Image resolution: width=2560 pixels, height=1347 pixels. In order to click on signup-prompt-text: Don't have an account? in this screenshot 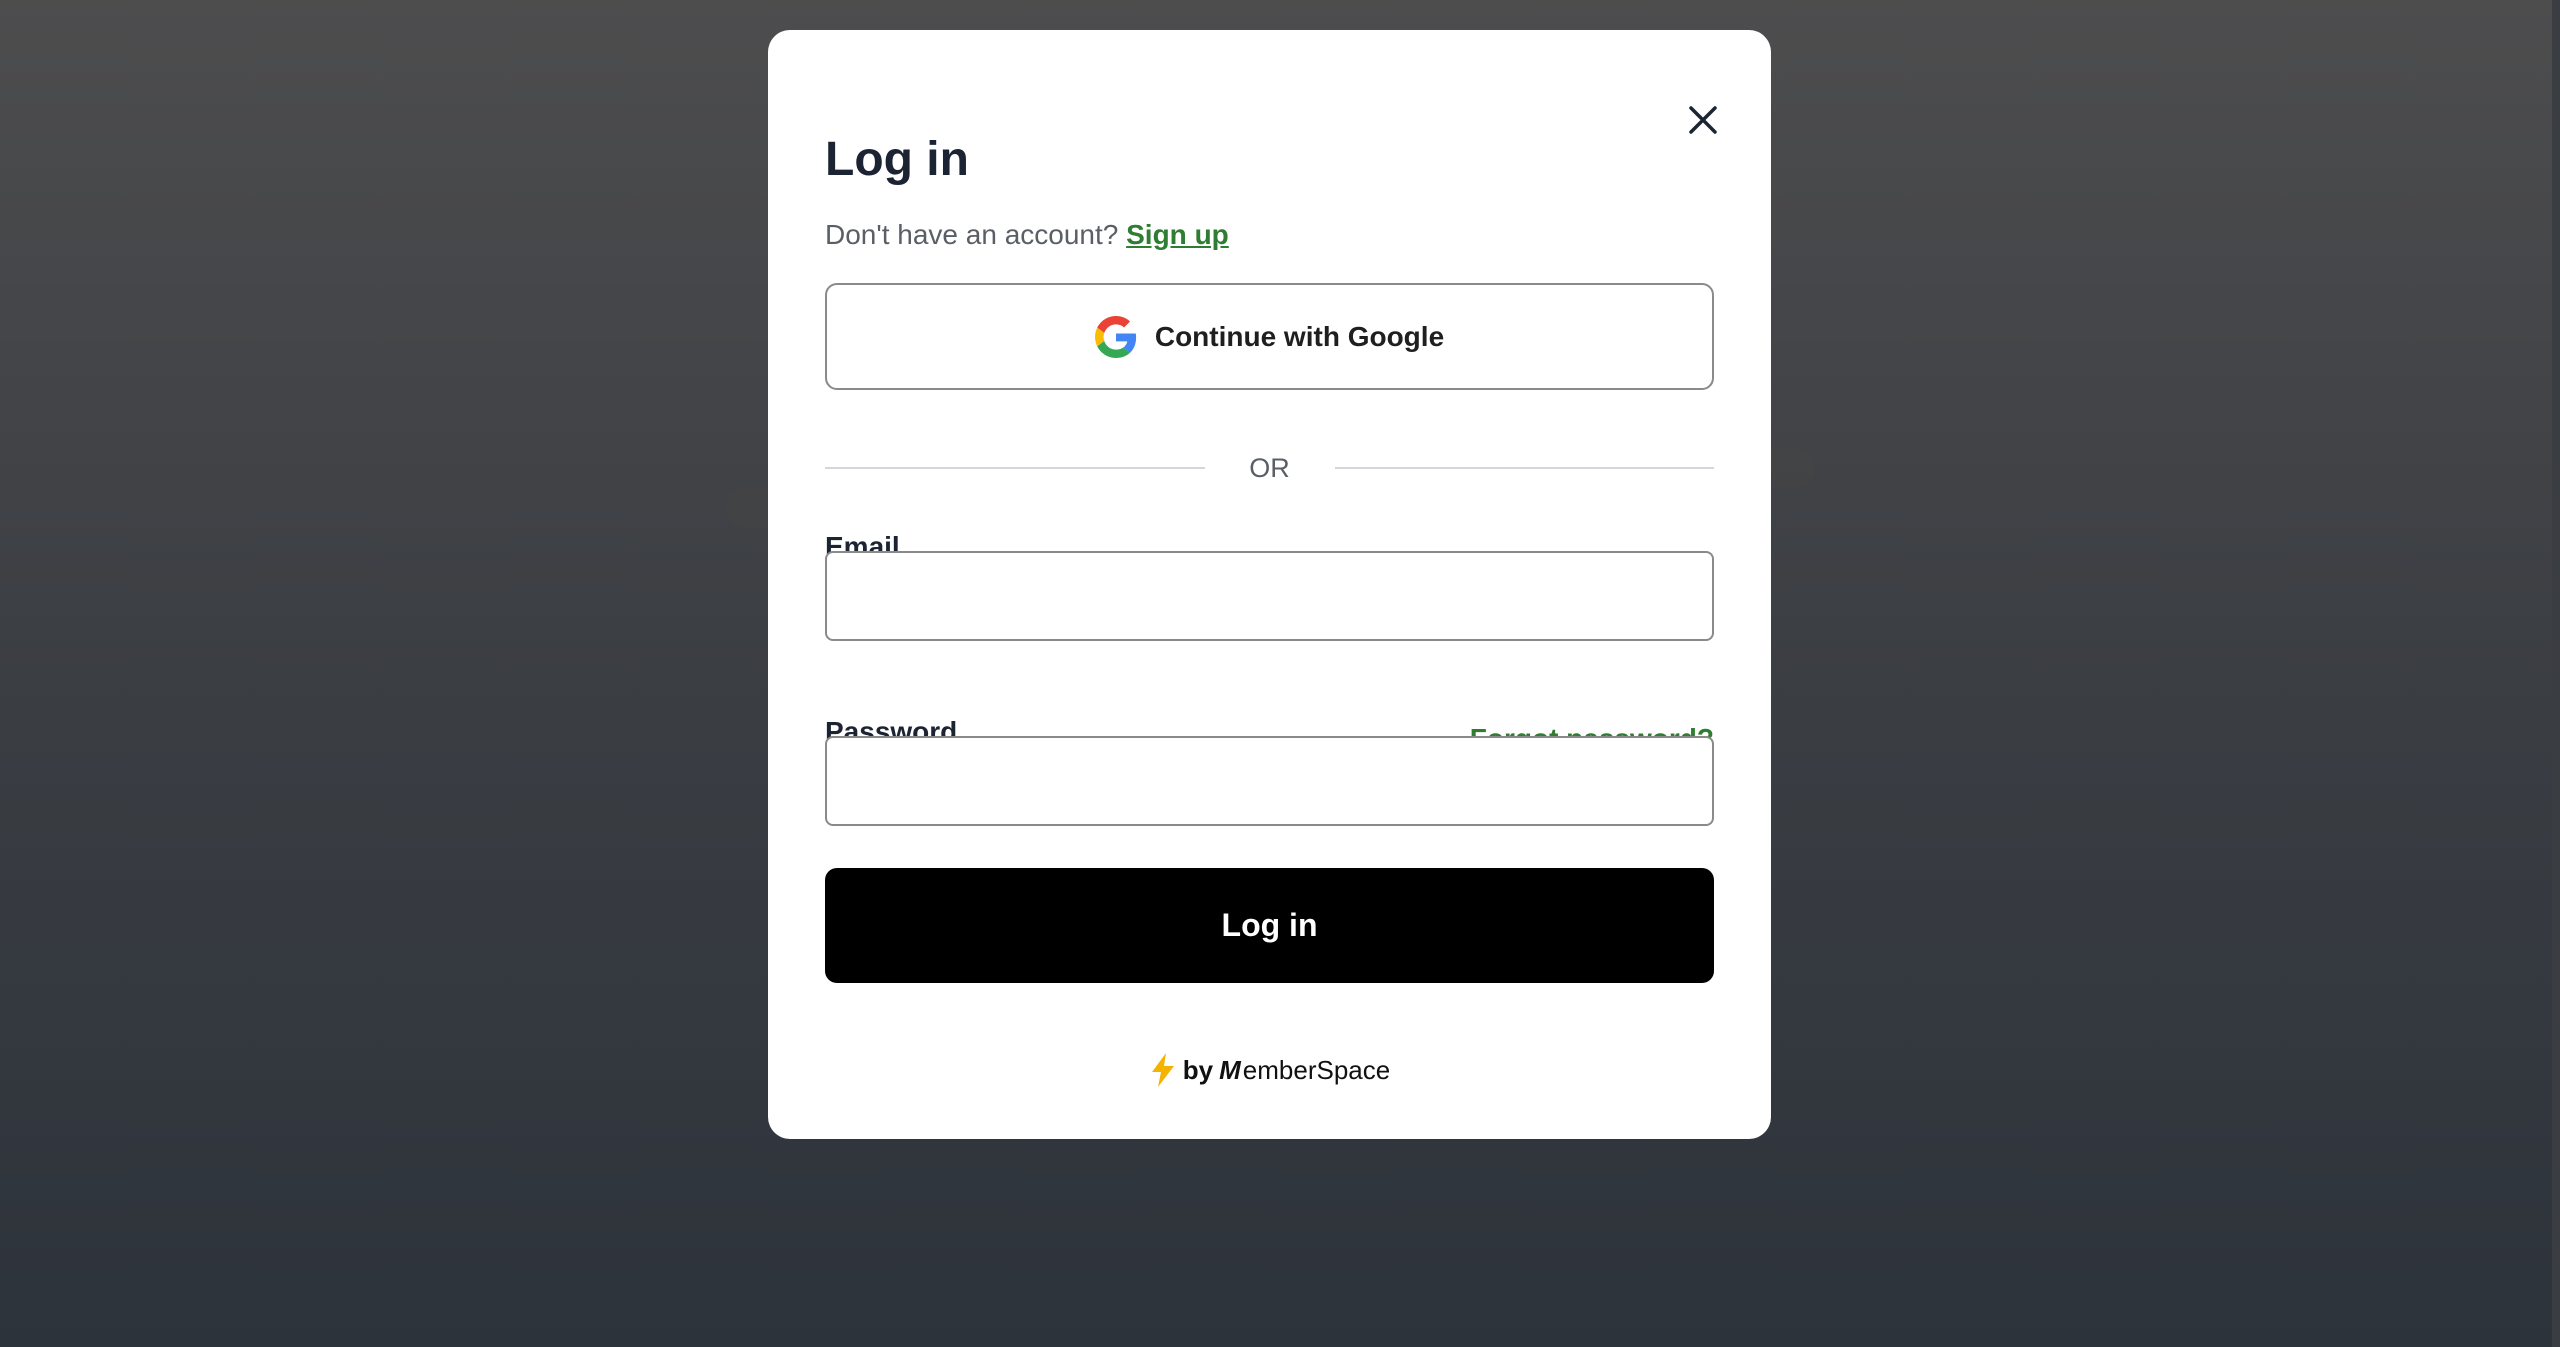, I will do `click(972, 234)`.